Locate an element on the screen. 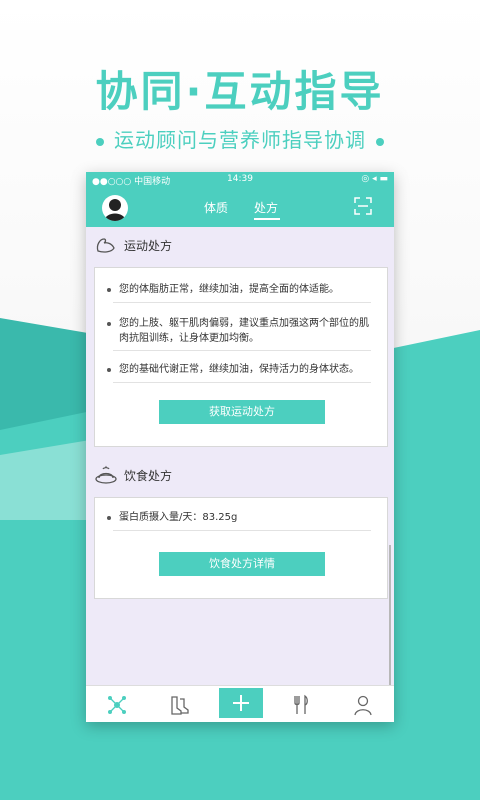  promo-subline-text: 运动顾问与营养师指导协调 is located at coordinates (240, 140).